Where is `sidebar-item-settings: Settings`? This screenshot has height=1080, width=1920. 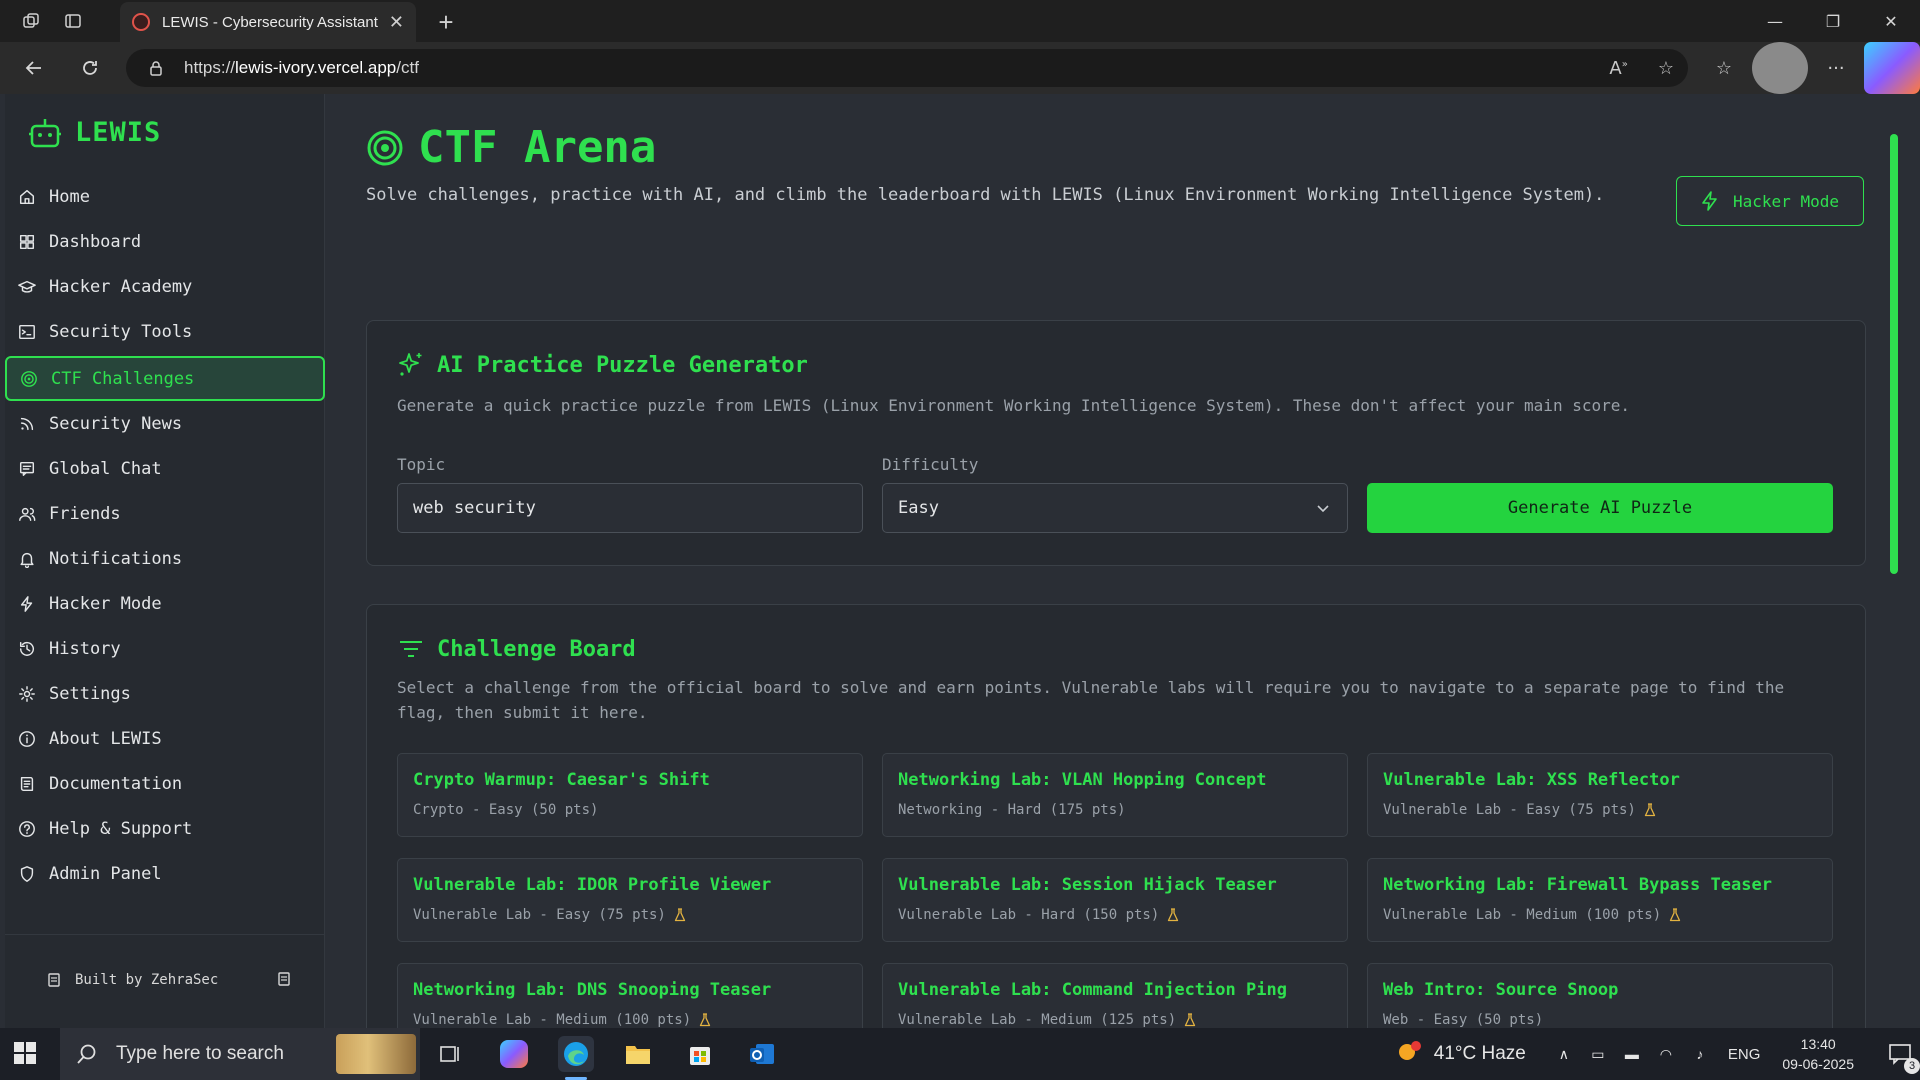 sidebar-item-settings: Settings is located at coordinates (165, 693).